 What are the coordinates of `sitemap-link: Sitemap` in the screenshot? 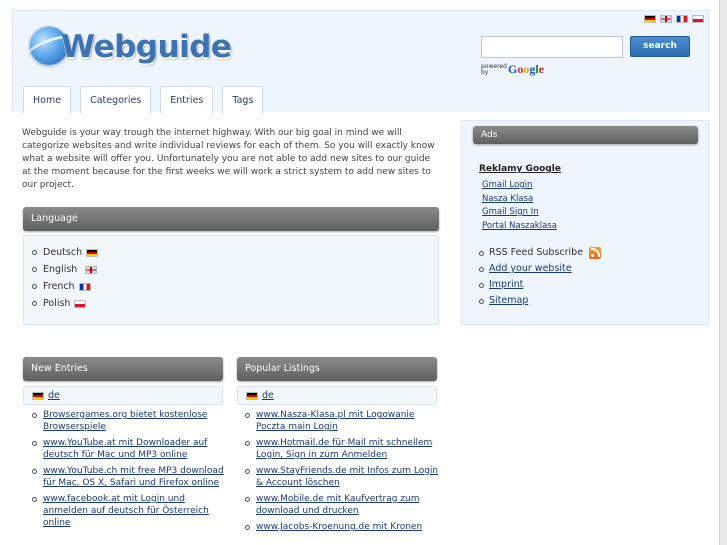 It's located at (508, 301).